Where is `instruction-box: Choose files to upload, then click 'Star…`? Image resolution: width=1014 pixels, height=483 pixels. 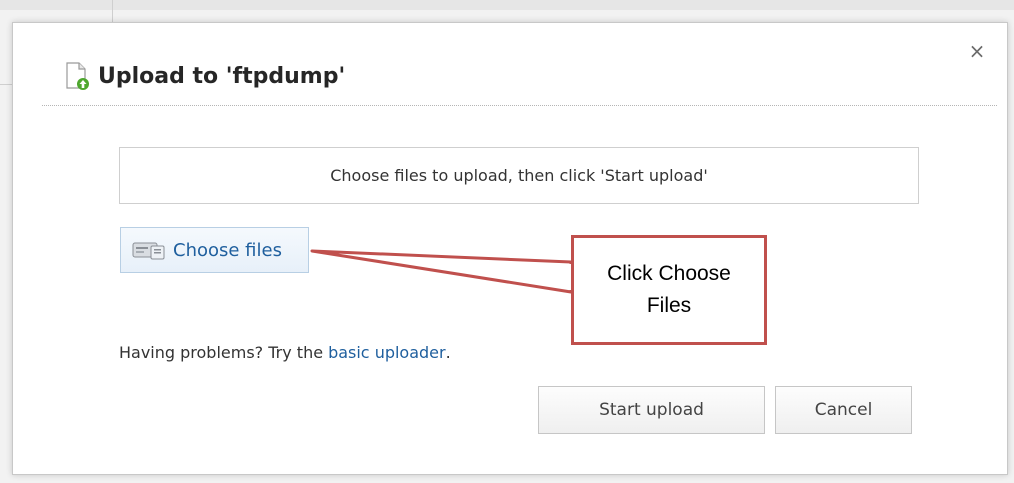
instruction-box: Choose files to upload, then click 'Star… is located at coordinates (519, 175).